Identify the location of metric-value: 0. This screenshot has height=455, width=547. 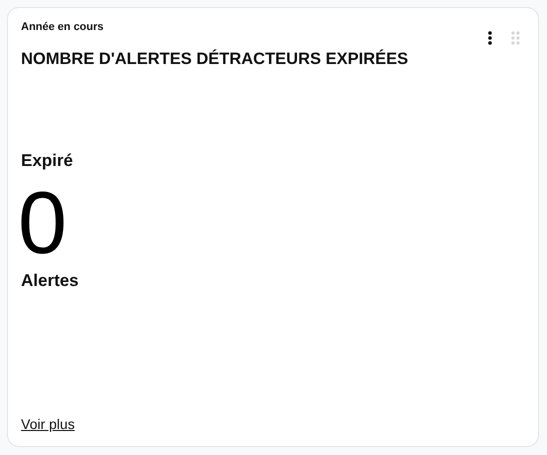
(42, 223).